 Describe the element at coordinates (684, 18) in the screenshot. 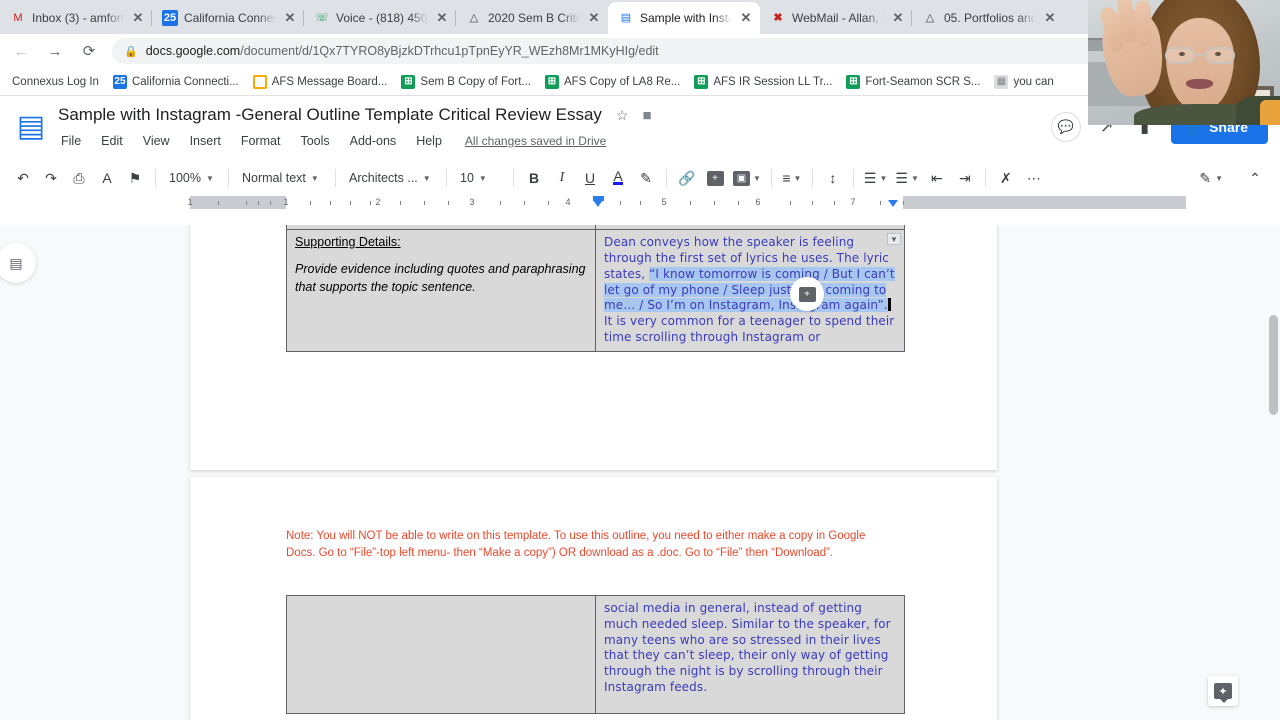

I see `browser-tab-4-active: ▤ Sample with Insta ✕` at that location.